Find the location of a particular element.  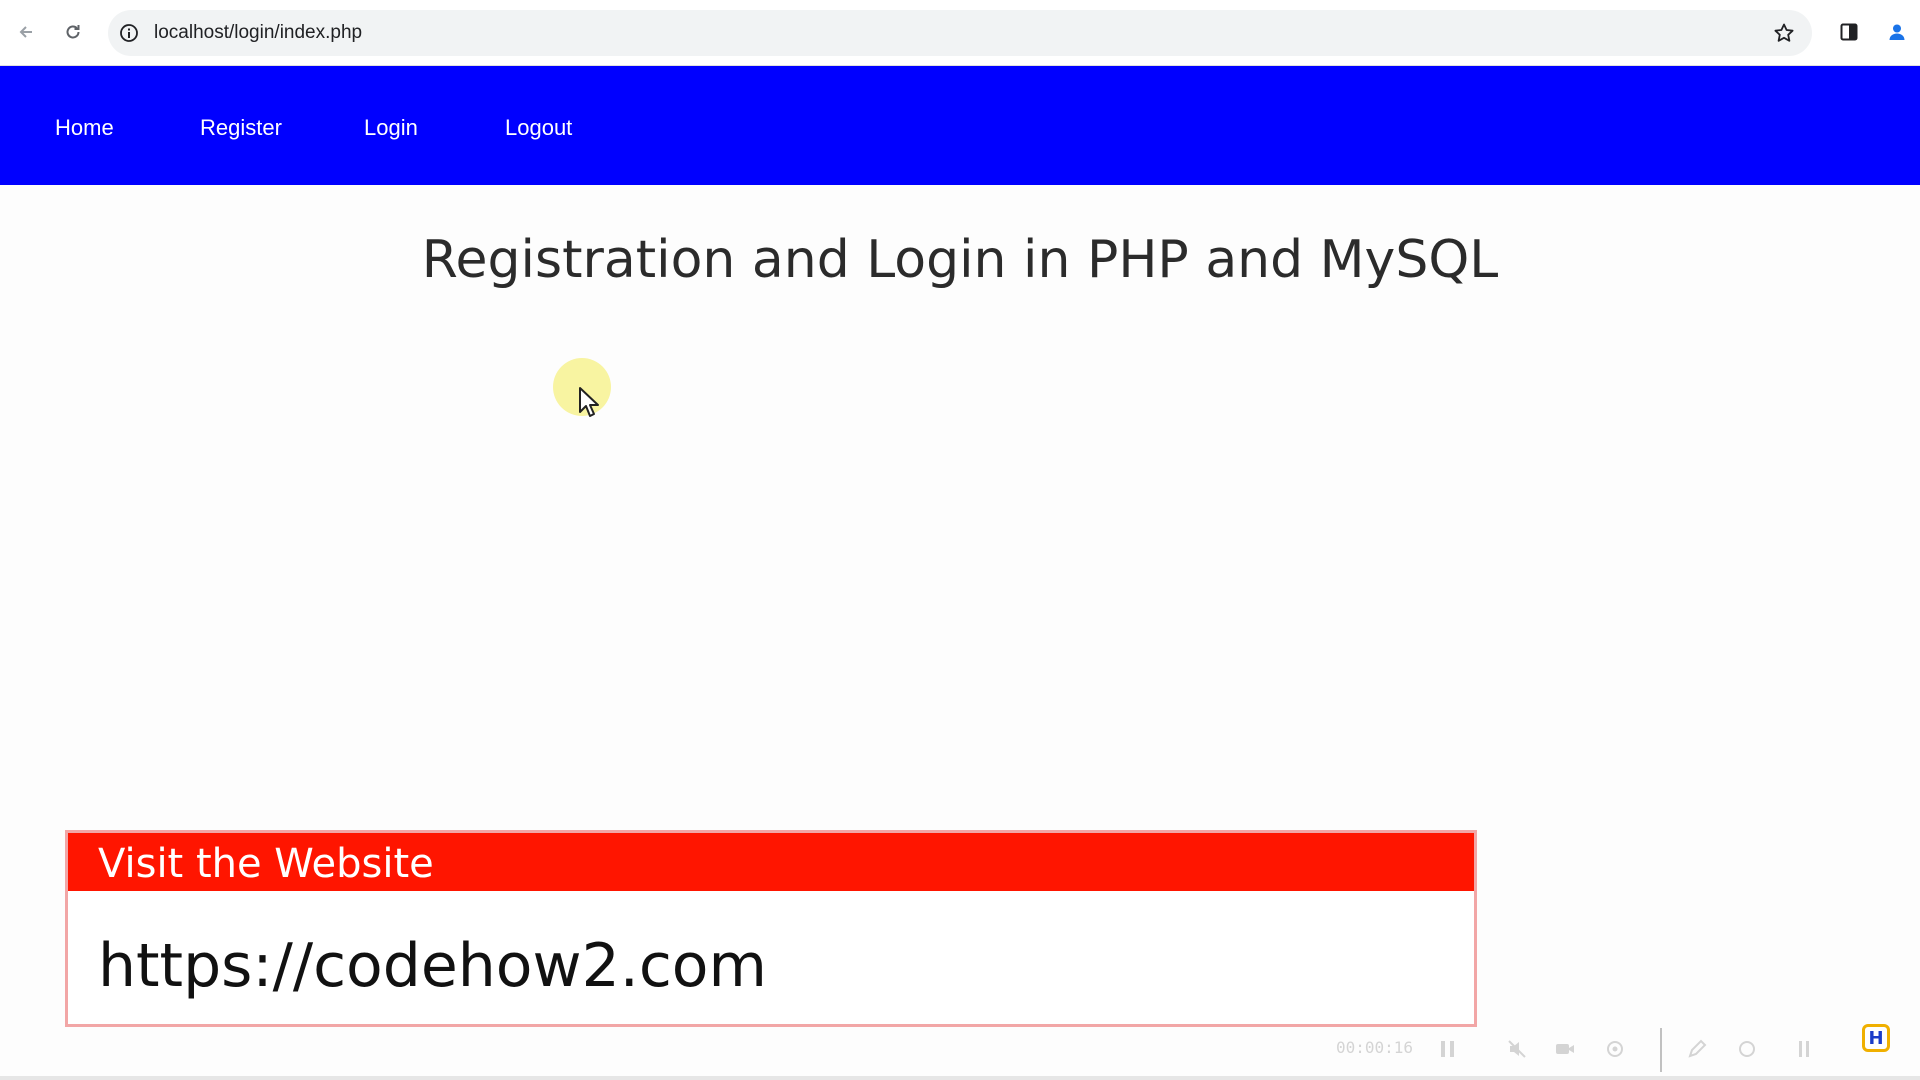

reload-icon is located at coordinates (73, 32).